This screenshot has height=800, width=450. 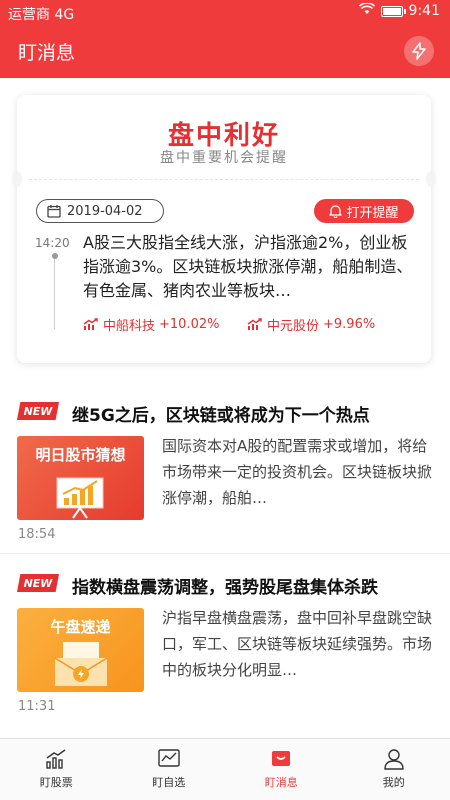 I want to click on stock-name: 中船科技, so click(x=129, y=326).